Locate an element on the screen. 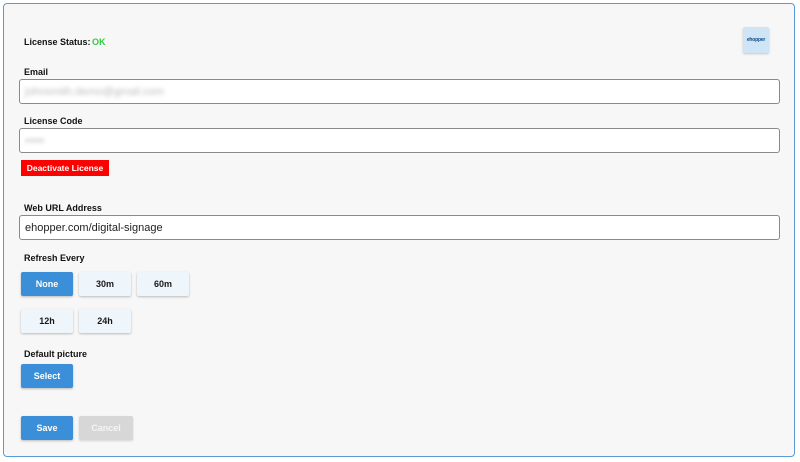 This screenshot has width=800, height=462. web-url-value: ehopper.com/digital-signage is located at coordinates (94, 227).